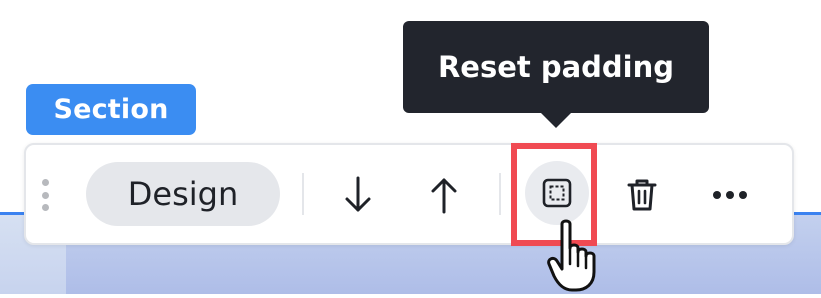  What do you see at coordinates (576, 258) in the screenshot?
I see `hand-cursor-icon` at bounding box center [576, 258].